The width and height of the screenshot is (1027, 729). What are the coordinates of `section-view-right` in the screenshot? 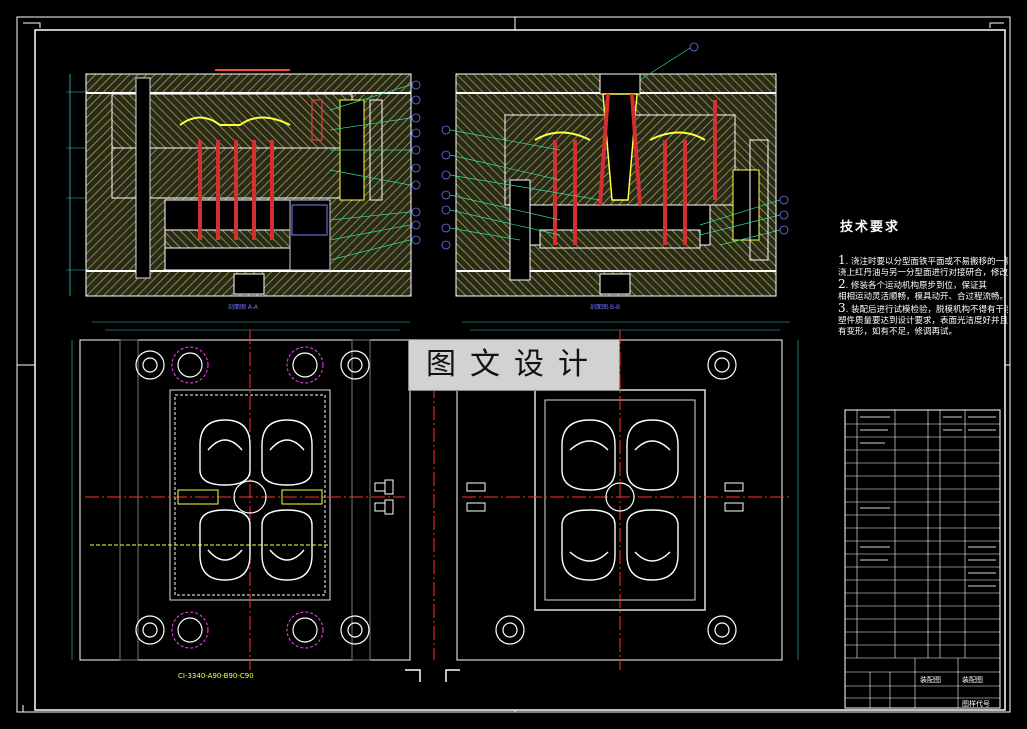 It's located at (615, 169).